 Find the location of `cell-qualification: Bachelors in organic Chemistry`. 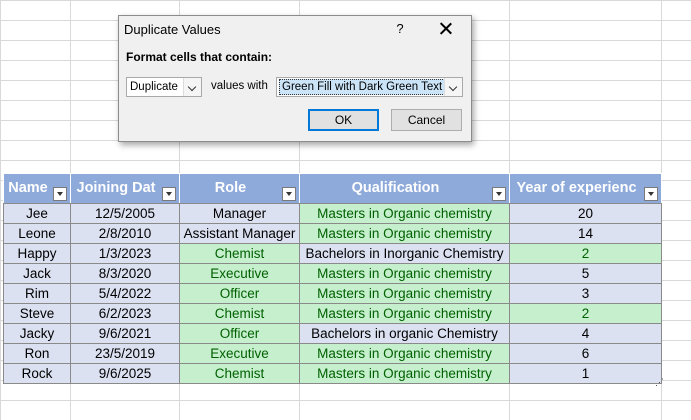

cell-qualification: Bachelors in organic Chemistry is located at coordinates (404, 333).